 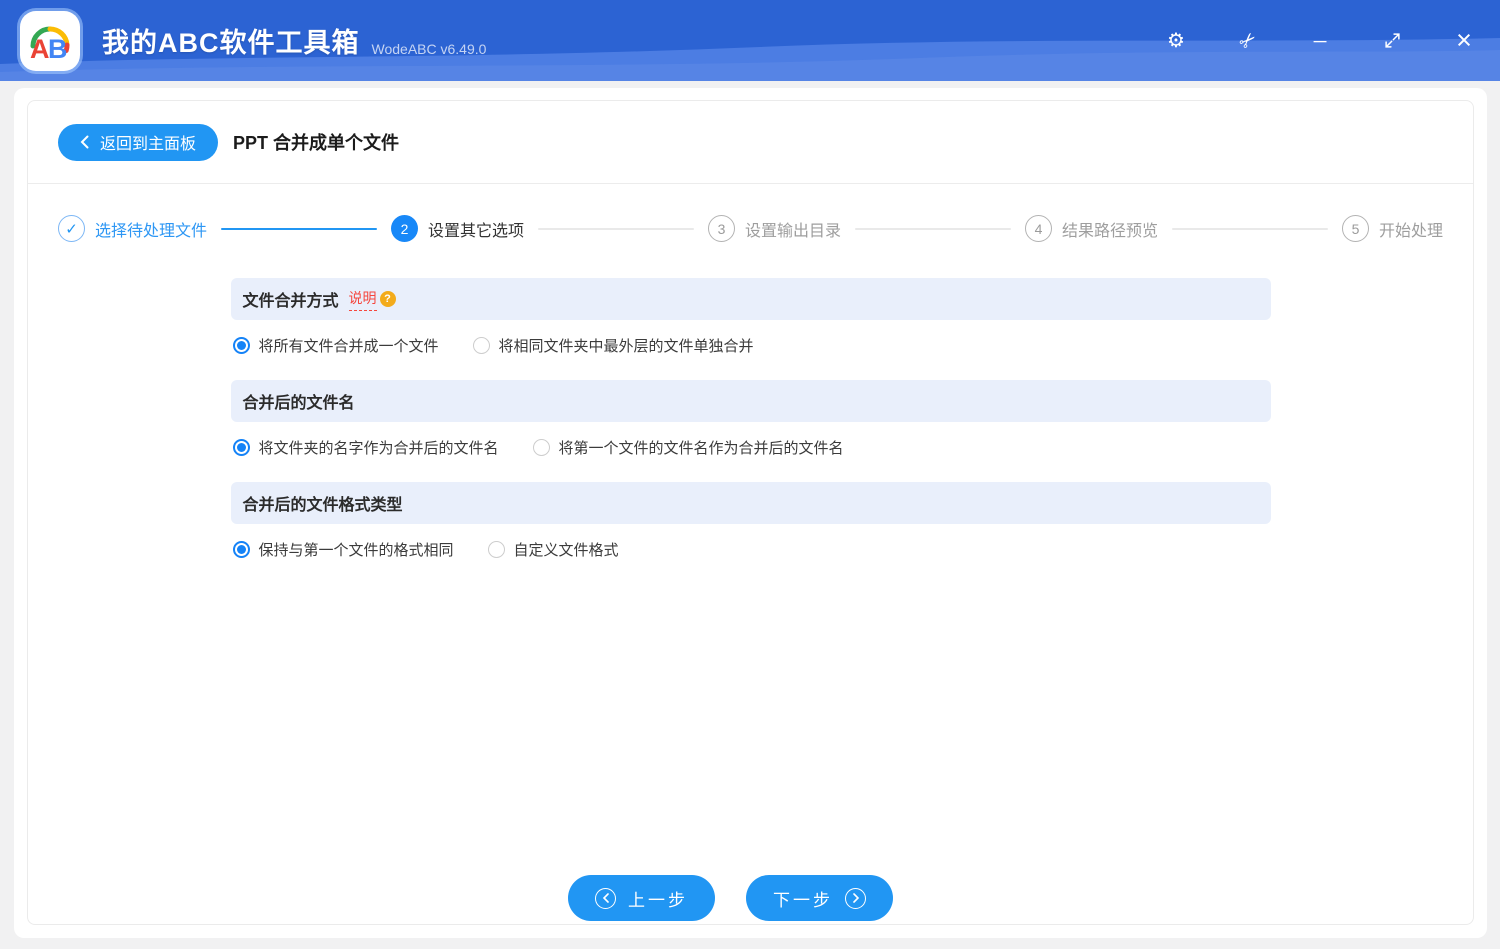 What do you see at coordinates (751, 554) in the screenshot?
I see `output-format-options: 保持与第一个文件的格式相同 自定义文件格式` at bounding box center [751, 554].